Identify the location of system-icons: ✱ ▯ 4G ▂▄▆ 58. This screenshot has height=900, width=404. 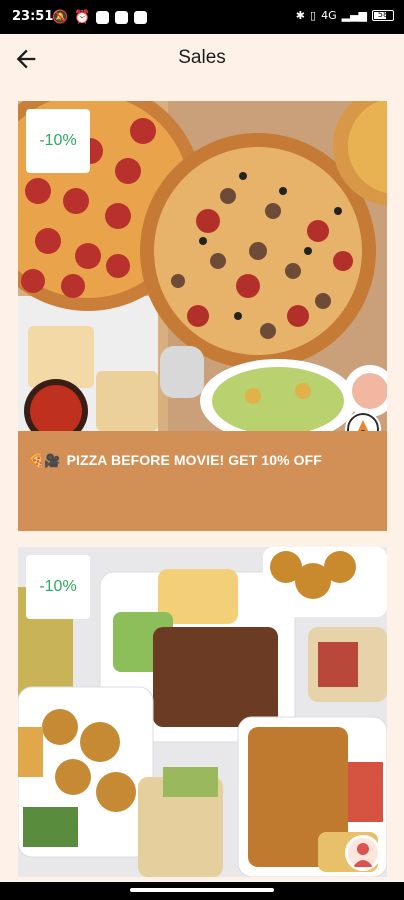
(345, 15).